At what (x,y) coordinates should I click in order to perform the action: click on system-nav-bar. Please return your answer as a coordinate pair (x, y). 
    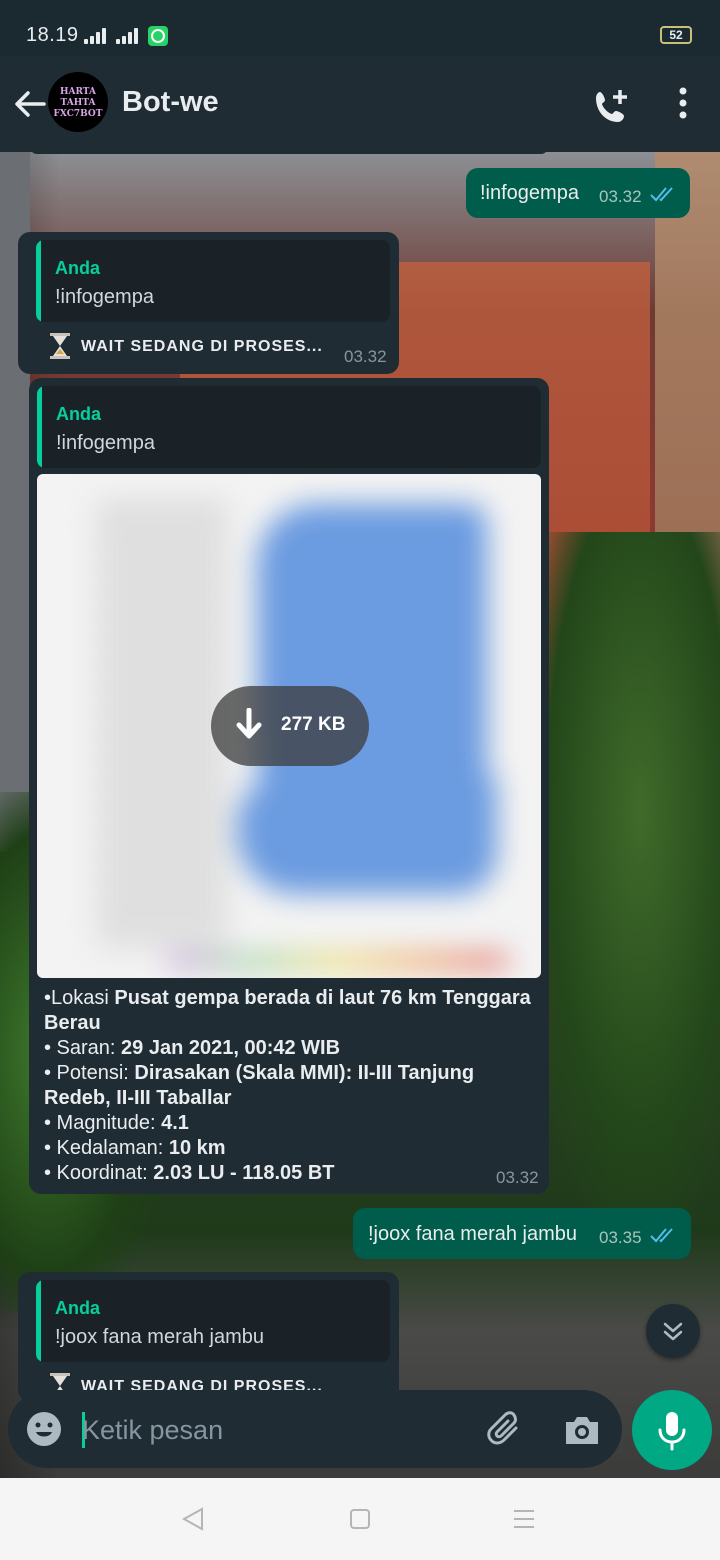
    Looking at the image, I should click on (360, 1519).